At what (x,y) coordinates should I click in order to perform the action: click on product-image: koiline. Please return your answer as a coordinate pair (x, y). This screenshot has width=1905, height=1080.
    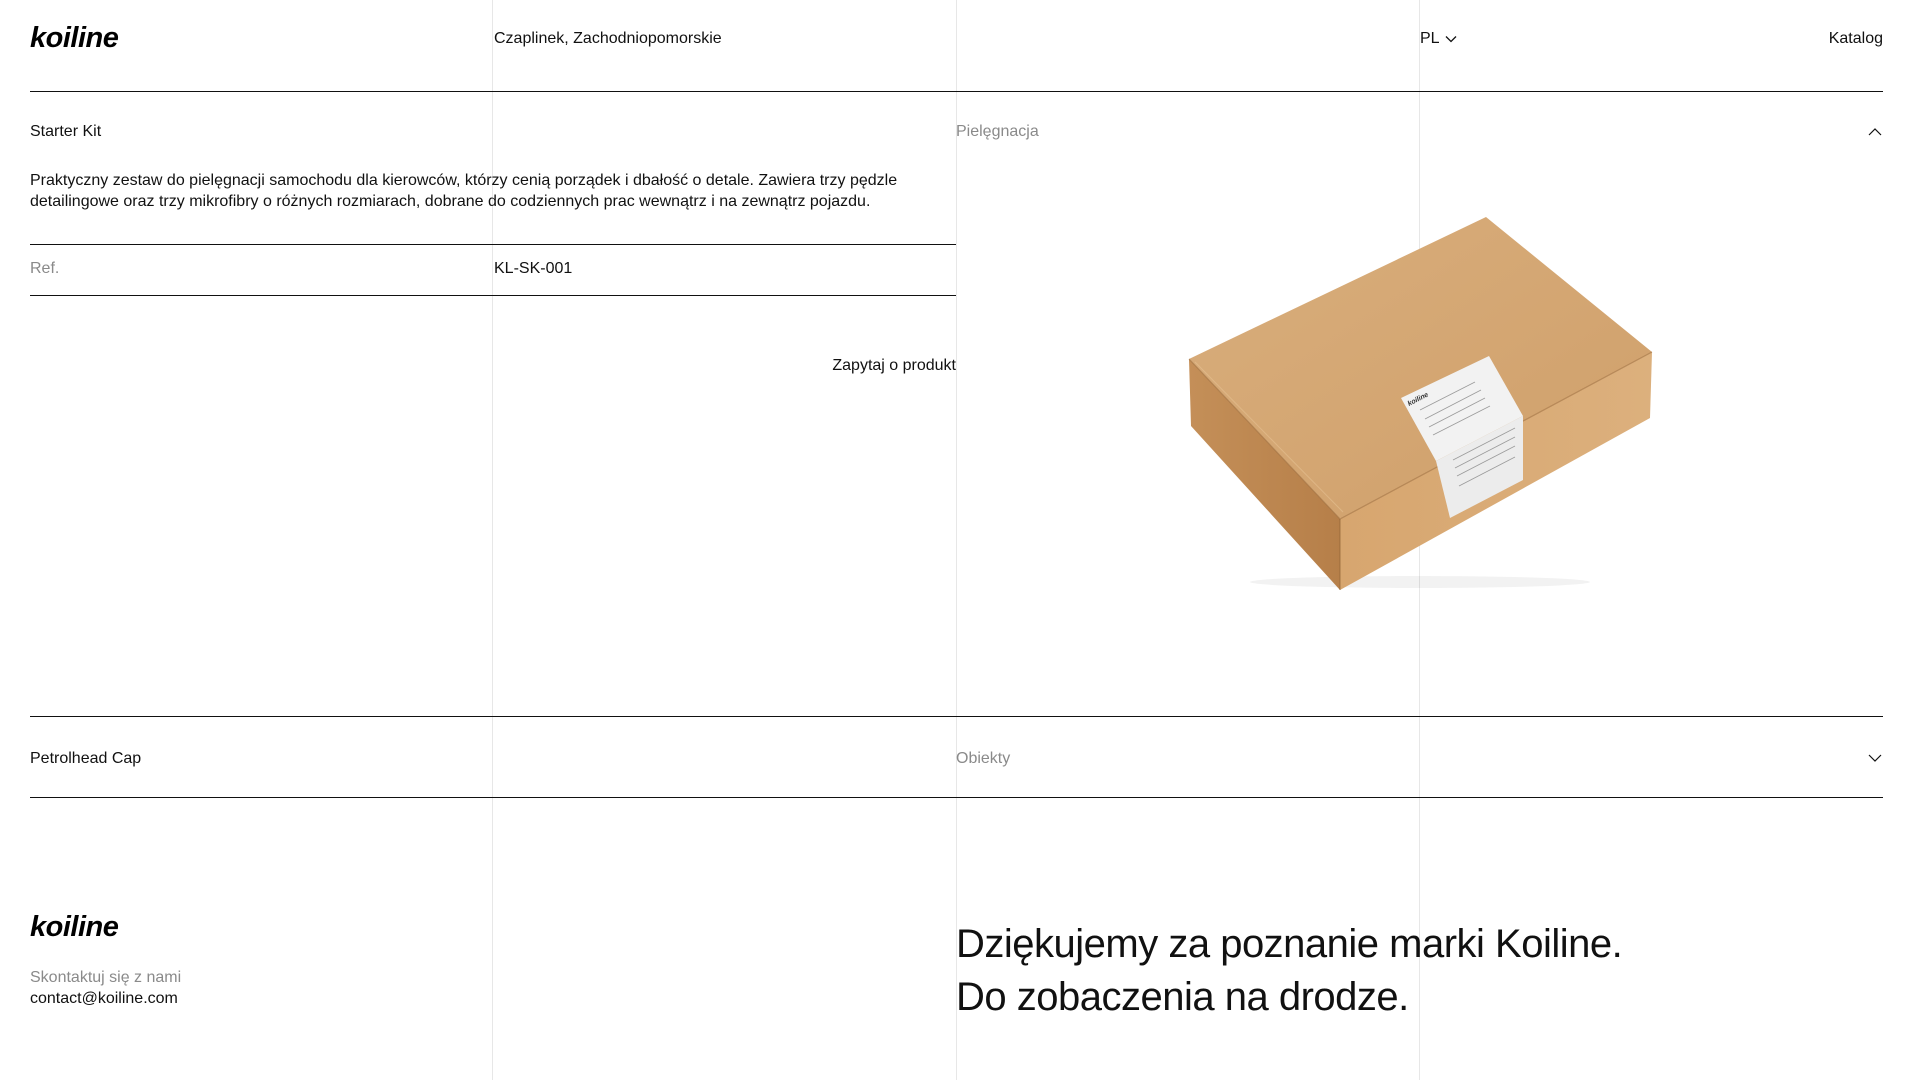
    Looking at the image, I should click on (1420, 402).